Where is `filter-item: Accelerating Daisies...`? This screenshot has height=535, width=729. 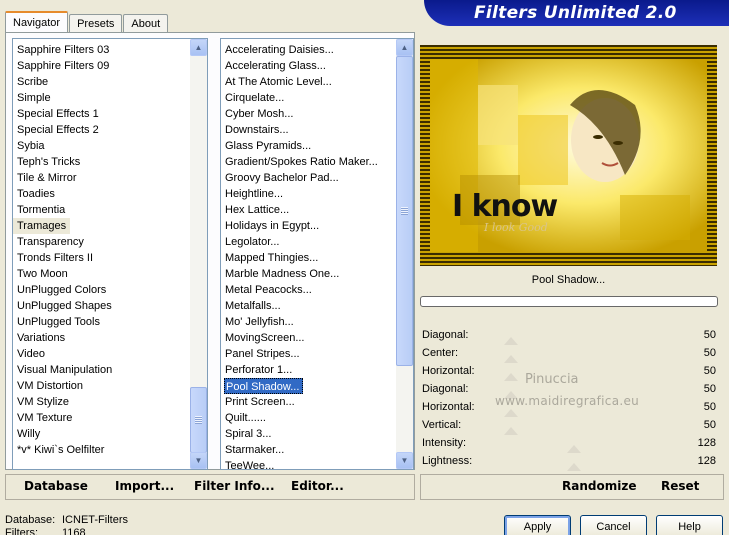
filter-item: Accelerating Daisies... is located at coordinates (308, 50).